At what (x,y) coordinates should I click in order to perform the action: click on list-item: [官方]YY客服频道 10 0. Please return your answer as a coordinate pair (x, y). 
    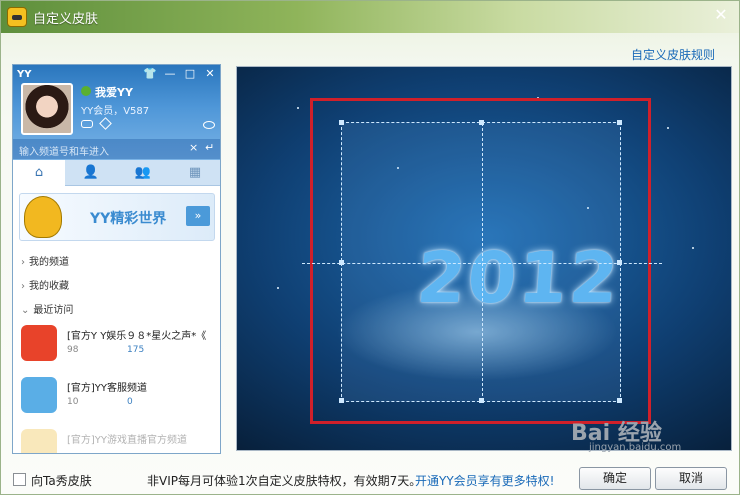
    Looking at the image, I should click on (116, 398).